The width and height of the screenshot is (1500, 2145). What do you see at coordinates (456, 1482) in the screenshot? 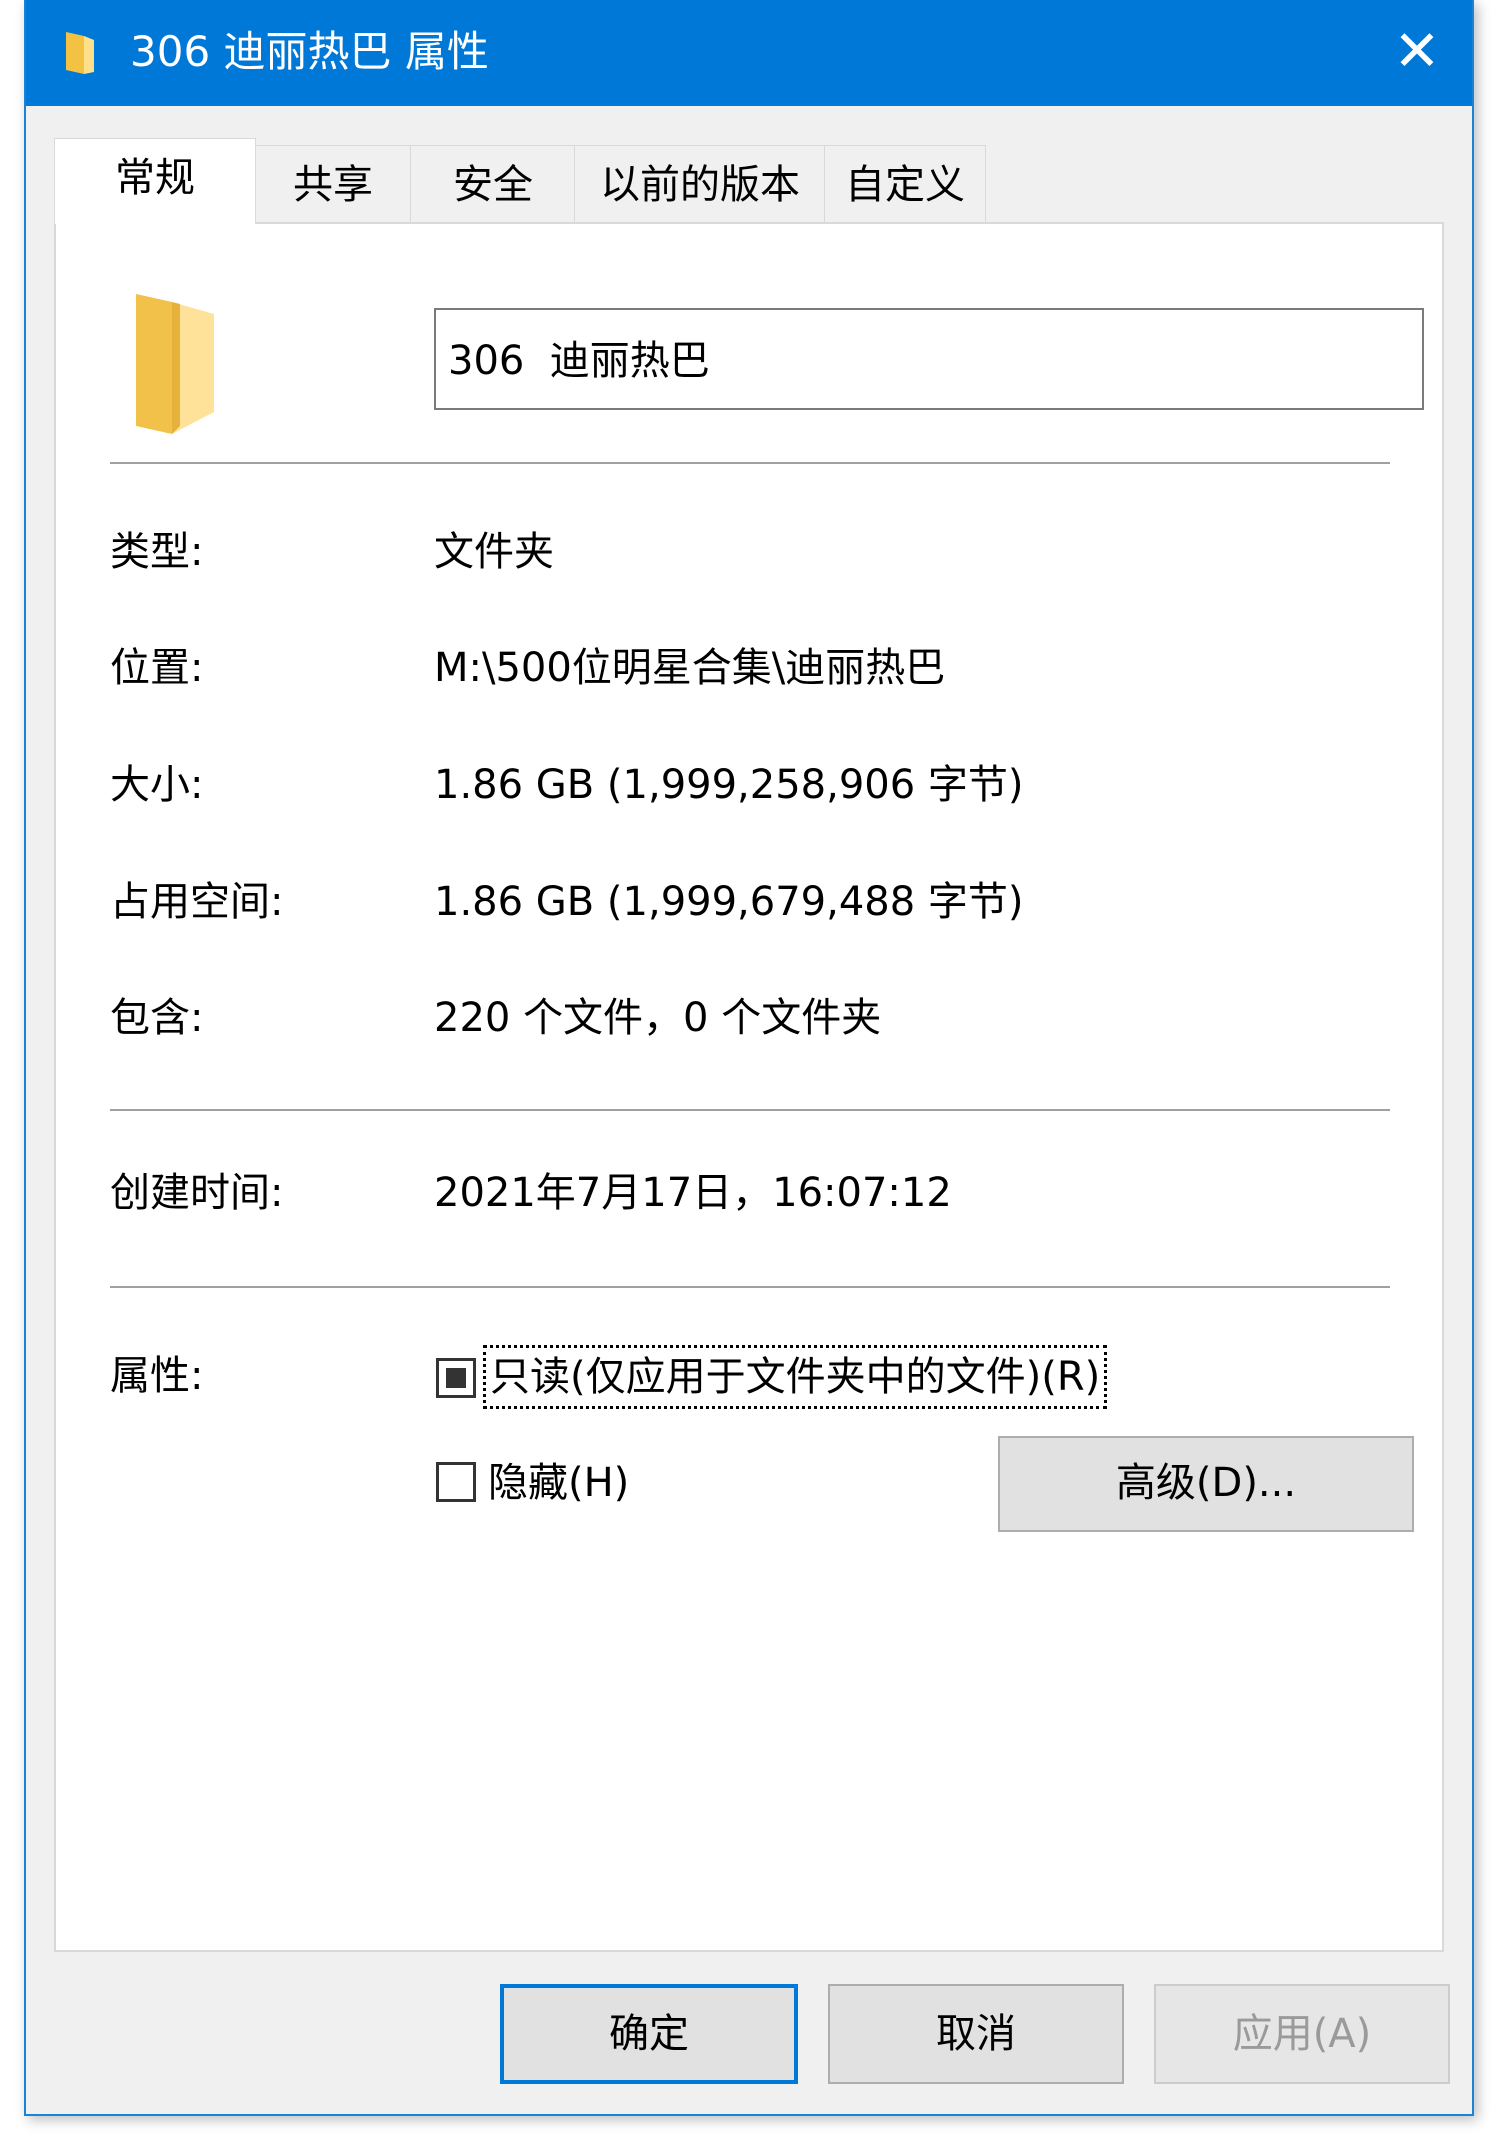
I see `hidden-checkbox` at bounding box center [456, 1482].